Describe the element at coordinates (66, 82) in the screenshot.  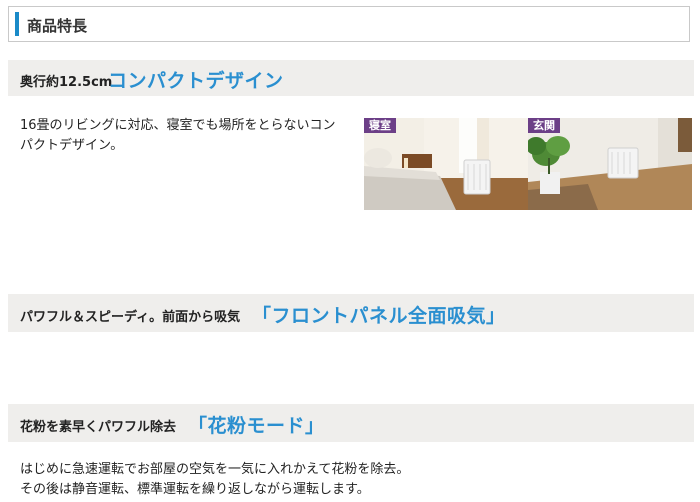
I see `feature-lead-text: 奥行約12.5cm` at that location.